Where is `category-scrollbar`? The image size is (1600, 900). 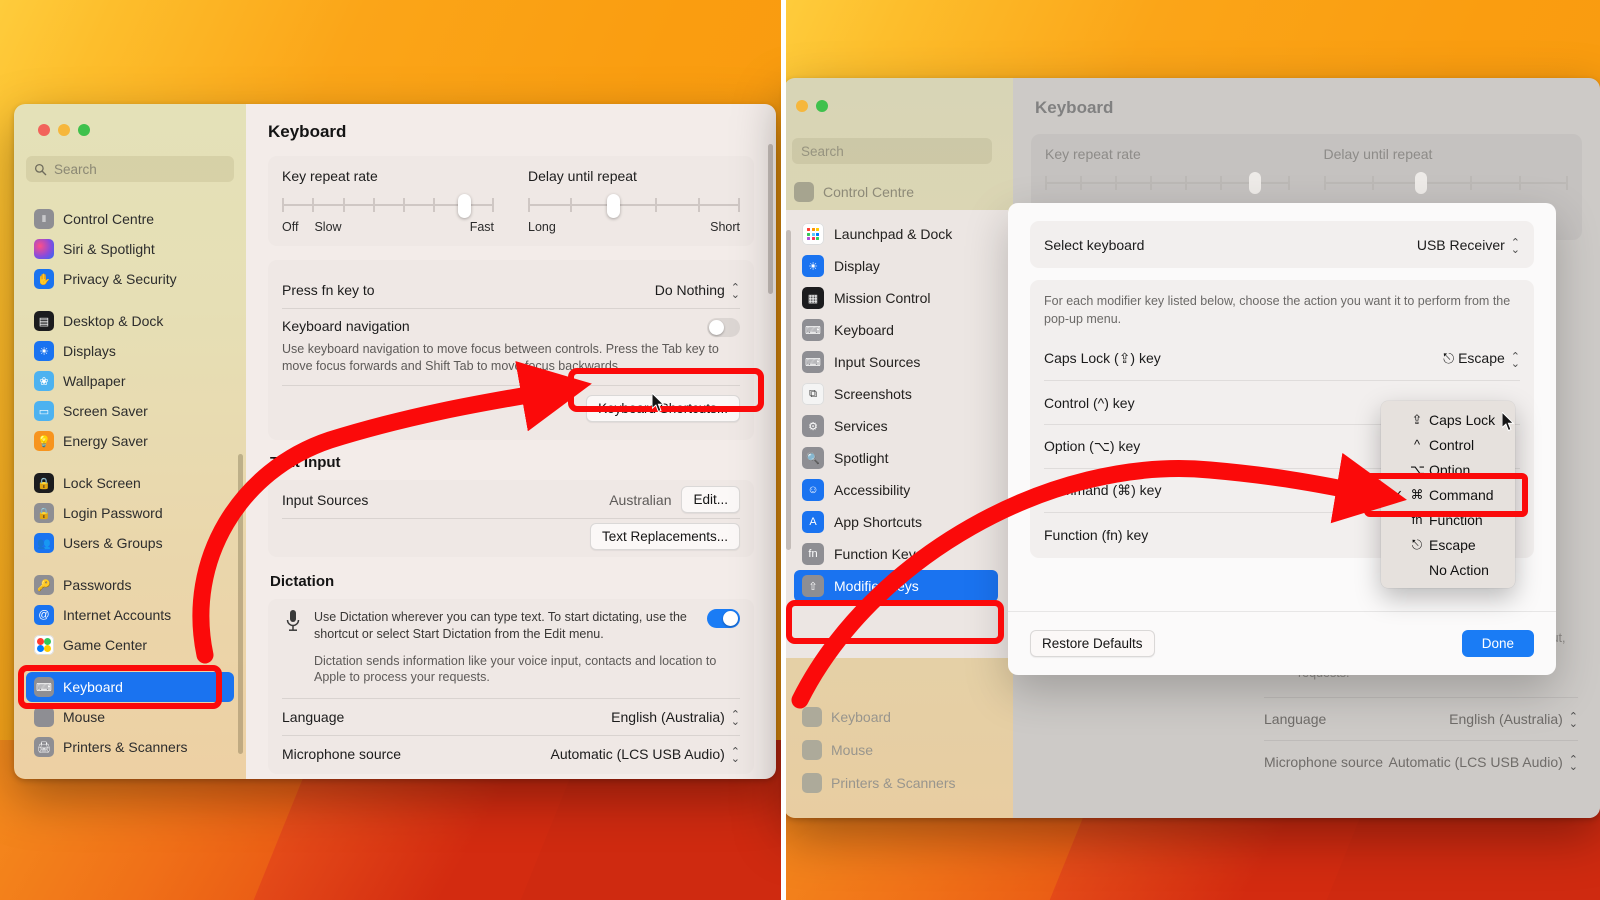
category-scrollbar is located at coordinates (788, 390).